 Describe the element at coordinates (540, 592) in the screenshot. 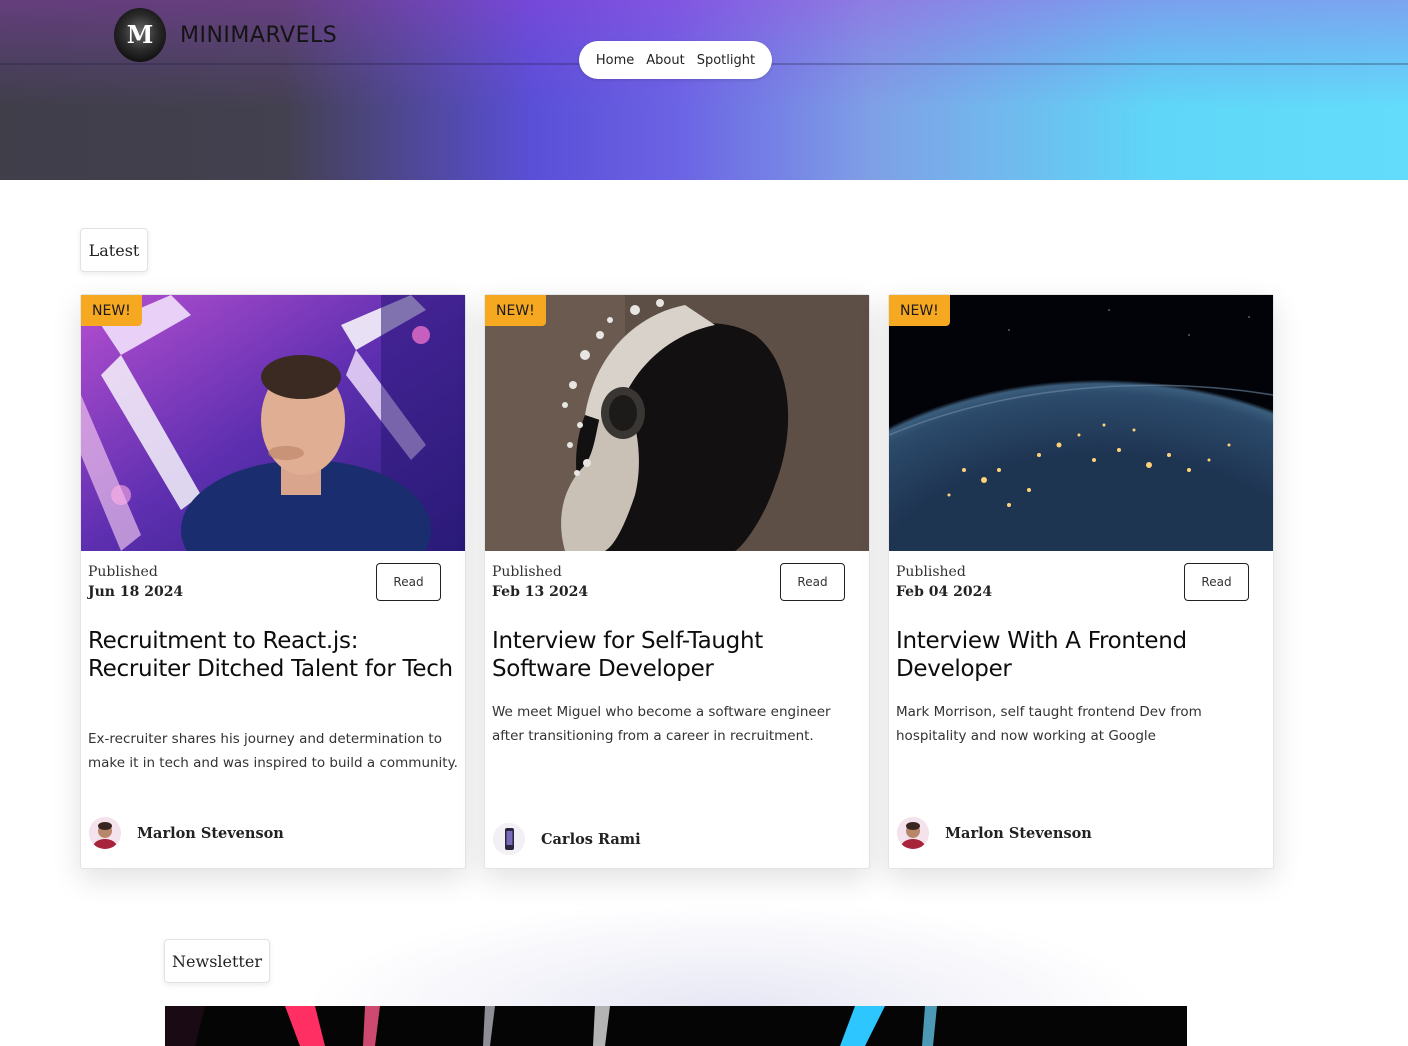

I see `published-date: Feb 13 2024` at that location.